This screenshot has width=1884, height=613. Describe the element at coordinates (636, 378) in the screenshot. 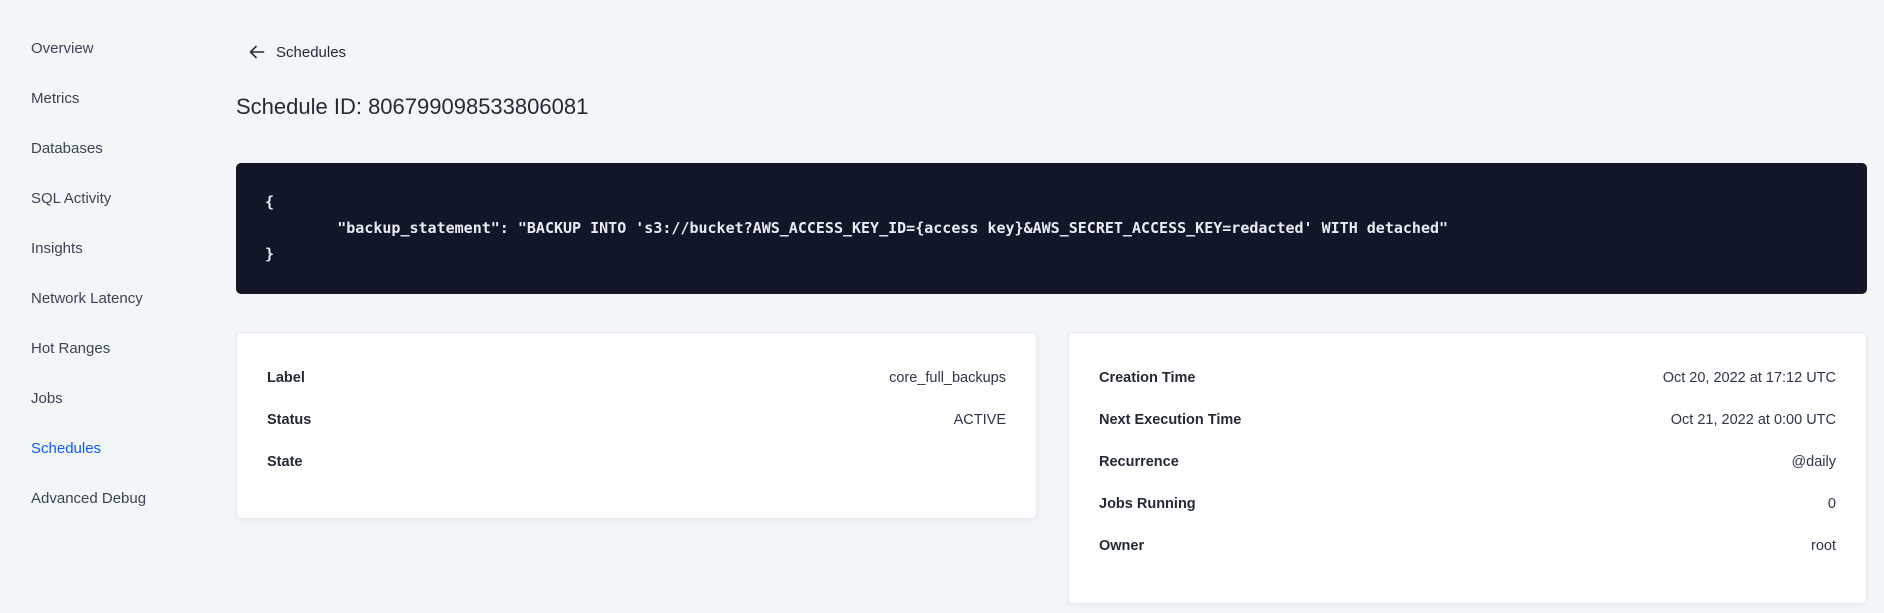

I see `table-row: Label core_full_backups` at that location.